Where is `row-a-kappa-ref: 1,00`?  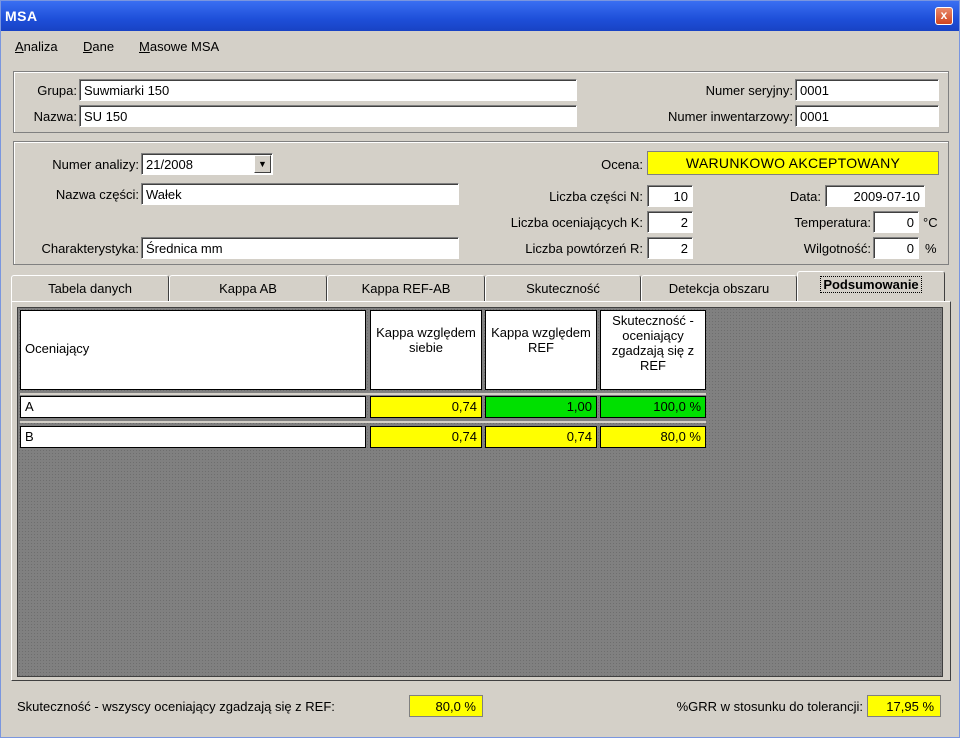
row-a-kappa-ref: 1,00 is located at coordinates (541, 407).